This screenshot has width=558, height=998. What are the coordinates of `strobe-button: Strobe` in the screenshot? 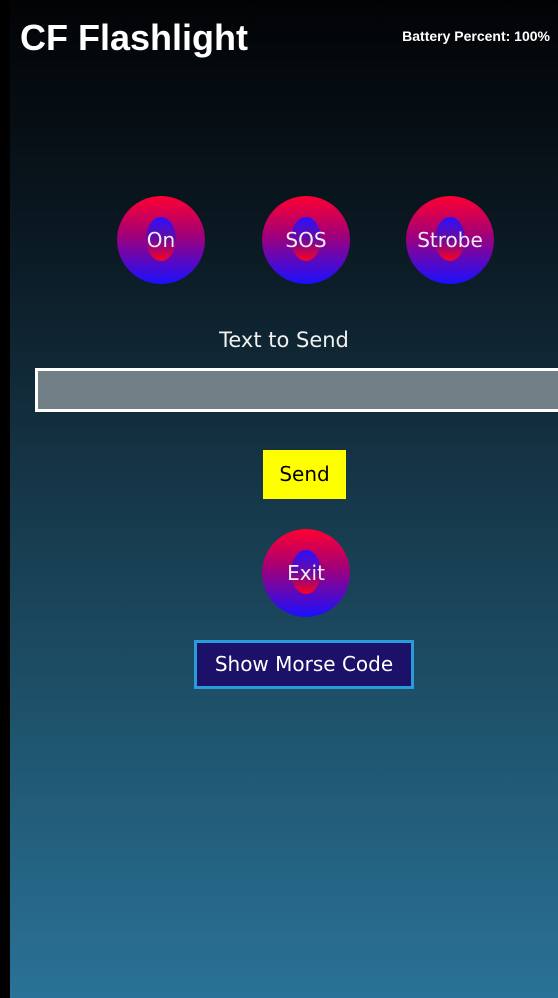 It's located at (450, 240).